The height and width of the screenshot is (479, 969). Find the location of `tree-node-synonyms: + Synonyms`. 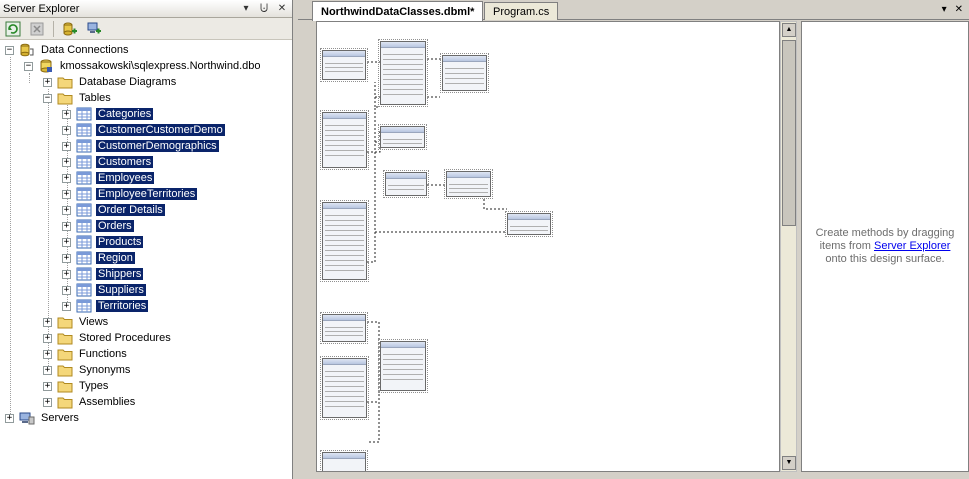

tree-node-synonyms: + Synonyms is located at coordinates (87, 370).